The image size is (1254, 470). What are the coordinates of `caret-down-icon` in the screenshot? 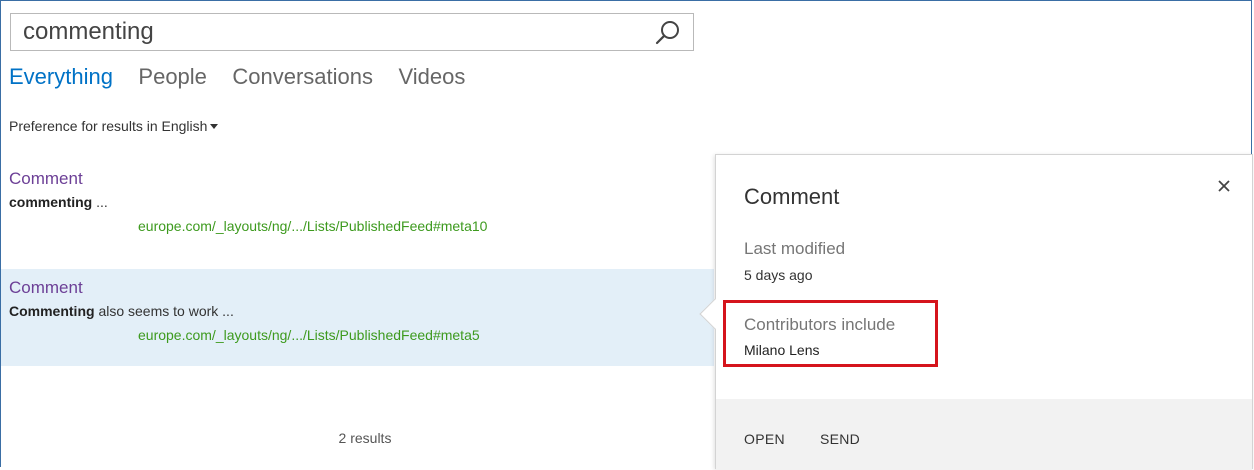 It's located at (214, 126).